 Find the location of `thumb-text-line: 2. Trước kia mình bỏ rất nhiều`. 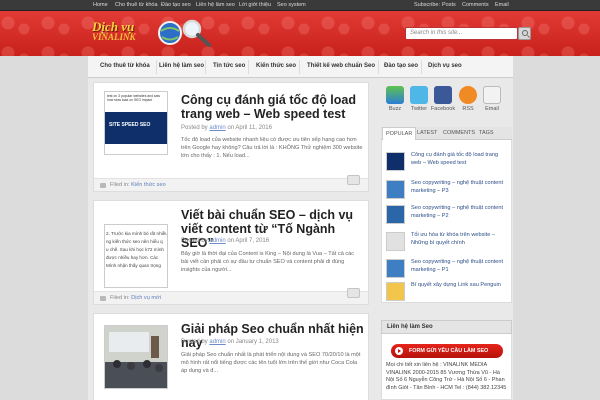

thumb-text-line: 2. Trước kia mình bỏ rất nhiều is located at coordinates (137, 233).